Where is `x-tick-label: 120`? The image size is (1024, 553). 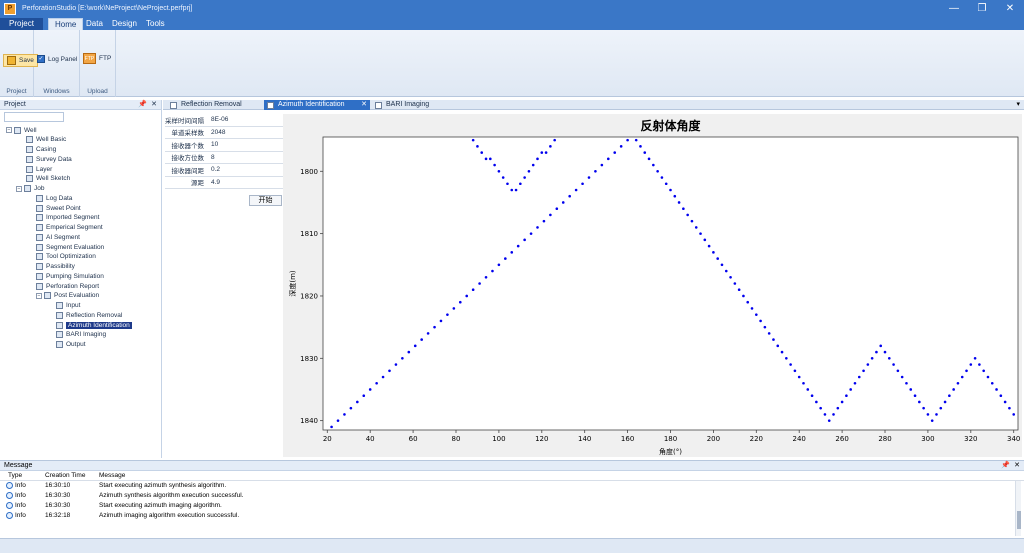
x-tick-label: 120 is located at coordinates (541, 439).